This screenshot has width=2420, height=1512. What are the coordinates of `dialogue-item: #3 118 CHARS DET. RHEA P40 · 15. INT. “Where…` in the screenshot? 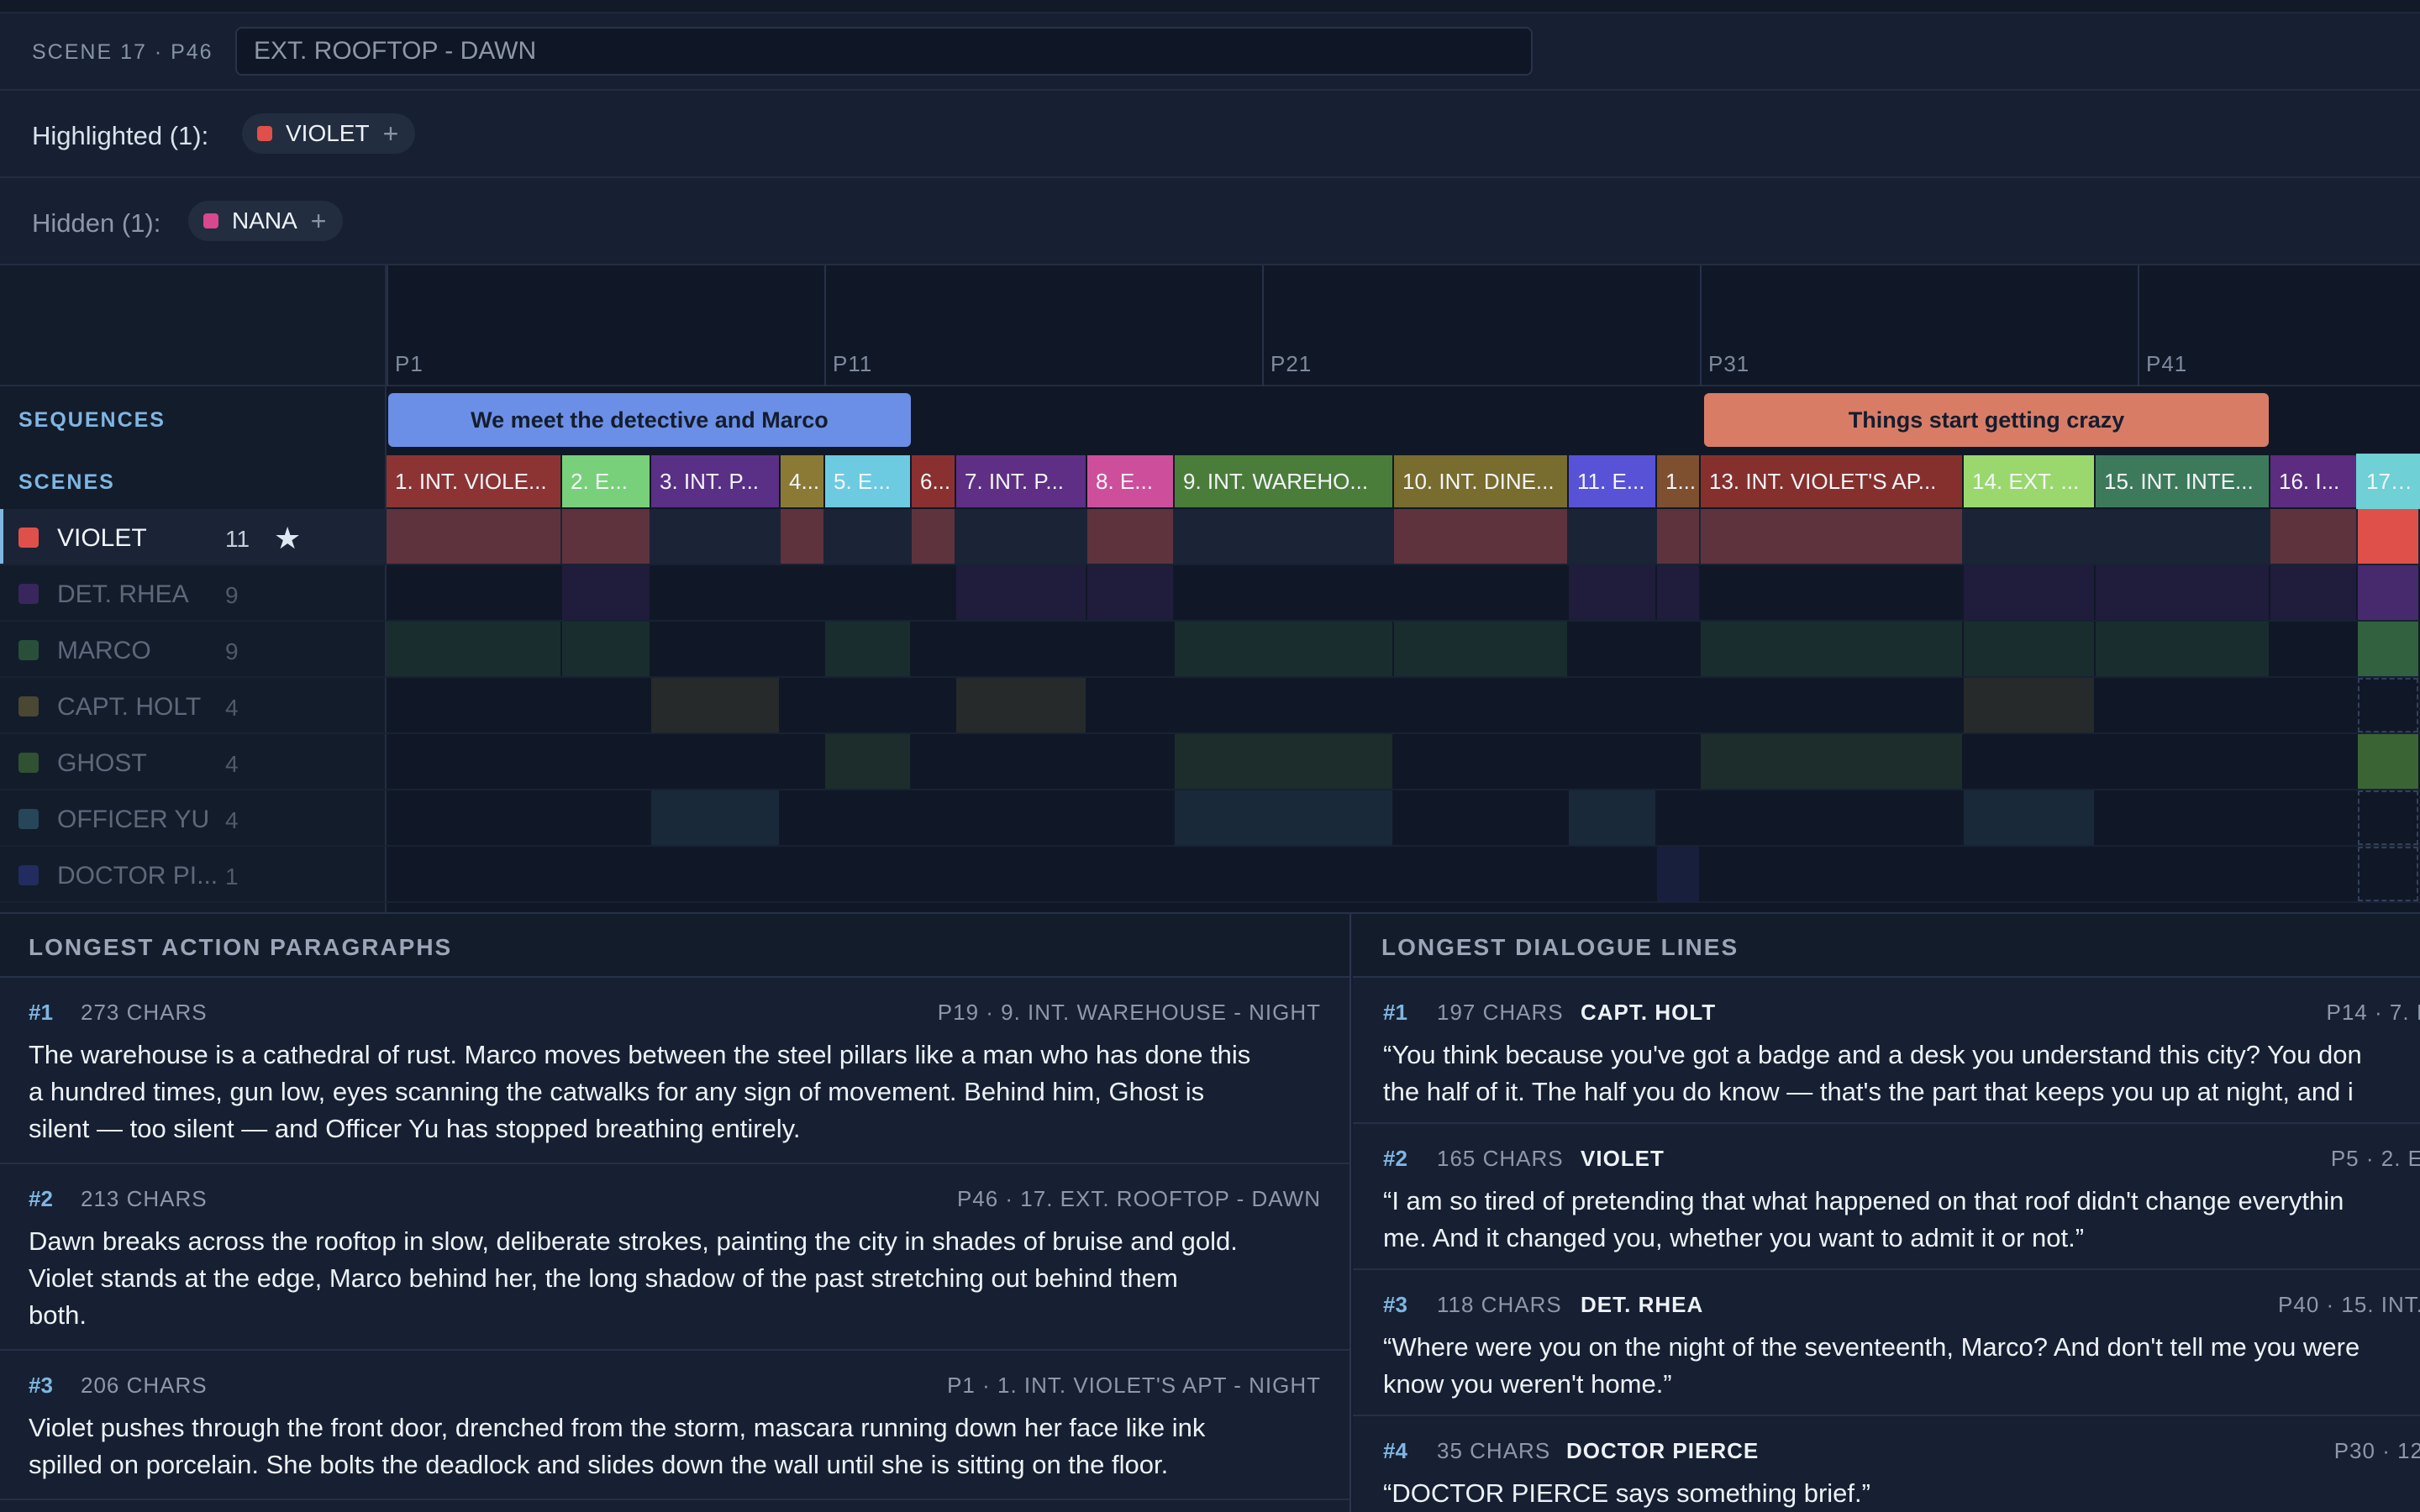 It's located at (1886, 1343).